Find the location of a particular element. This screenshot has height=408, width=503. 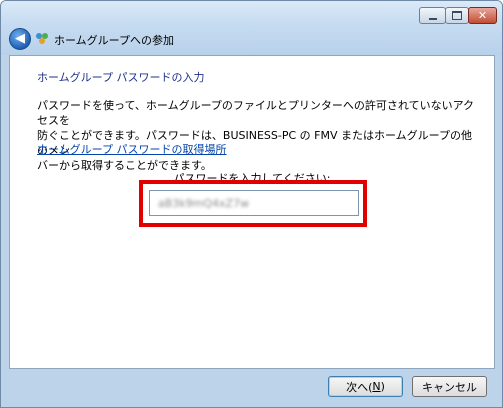

next-button: 次へ(N) is located at coordinates (365, 386).